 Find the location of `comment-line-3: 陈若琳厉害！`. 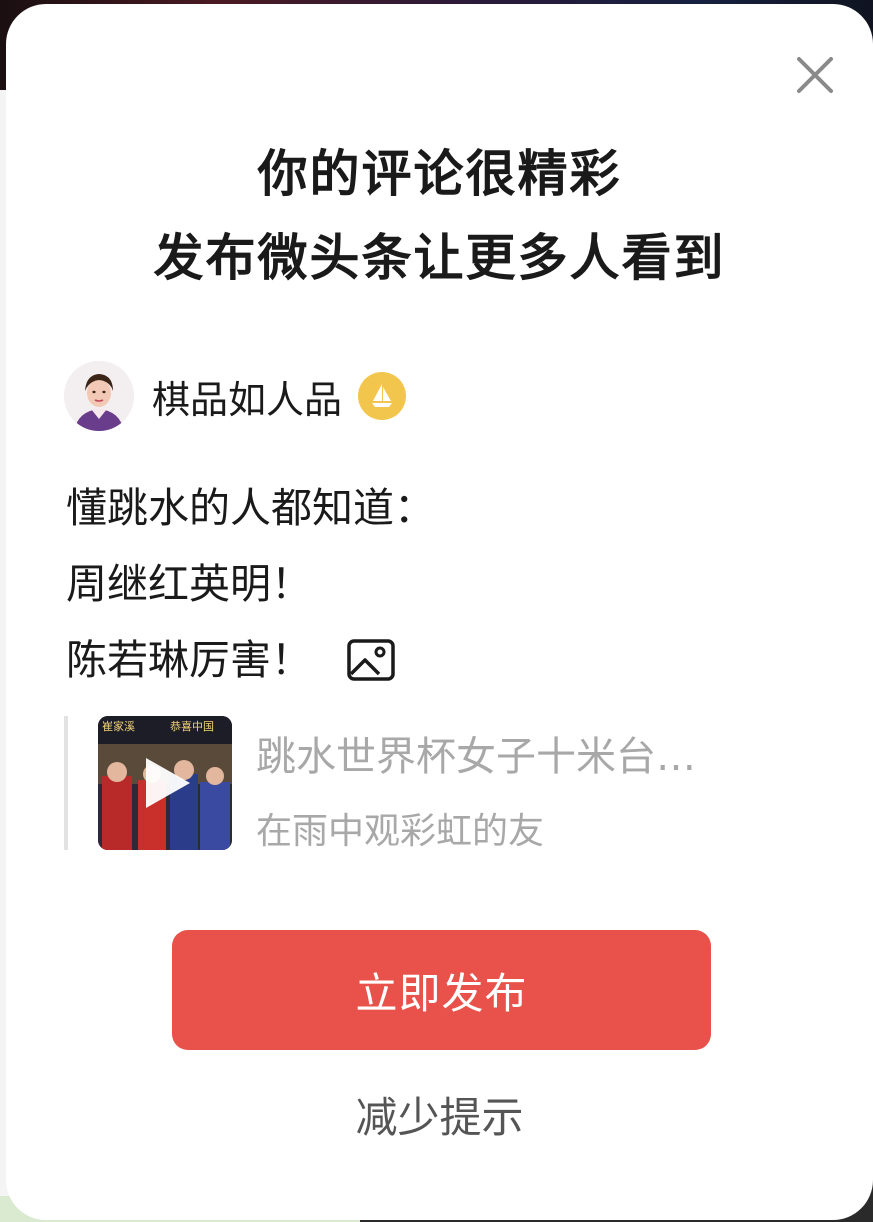

comment-line-3: 陈若琳厉害！ is located at coordinates (189, 660).